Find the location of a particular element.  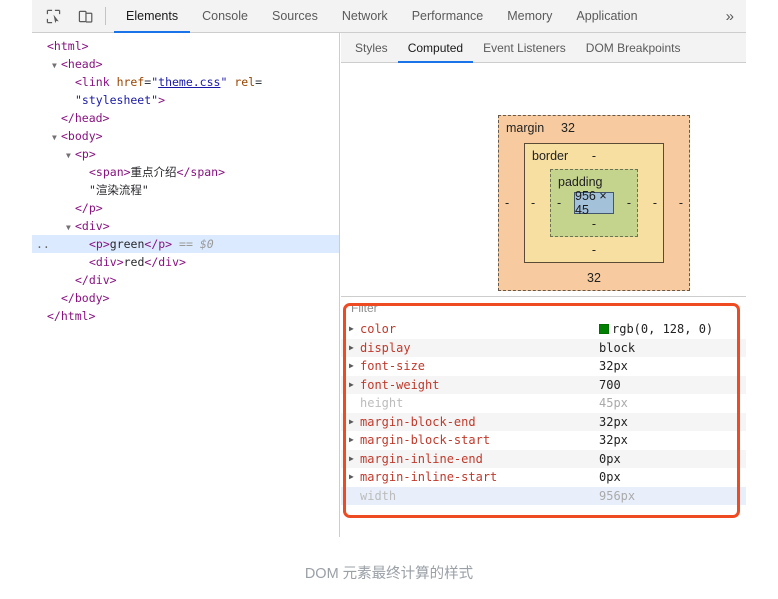

dom-node: ▼ <div> is located at coordinates (185, 226).